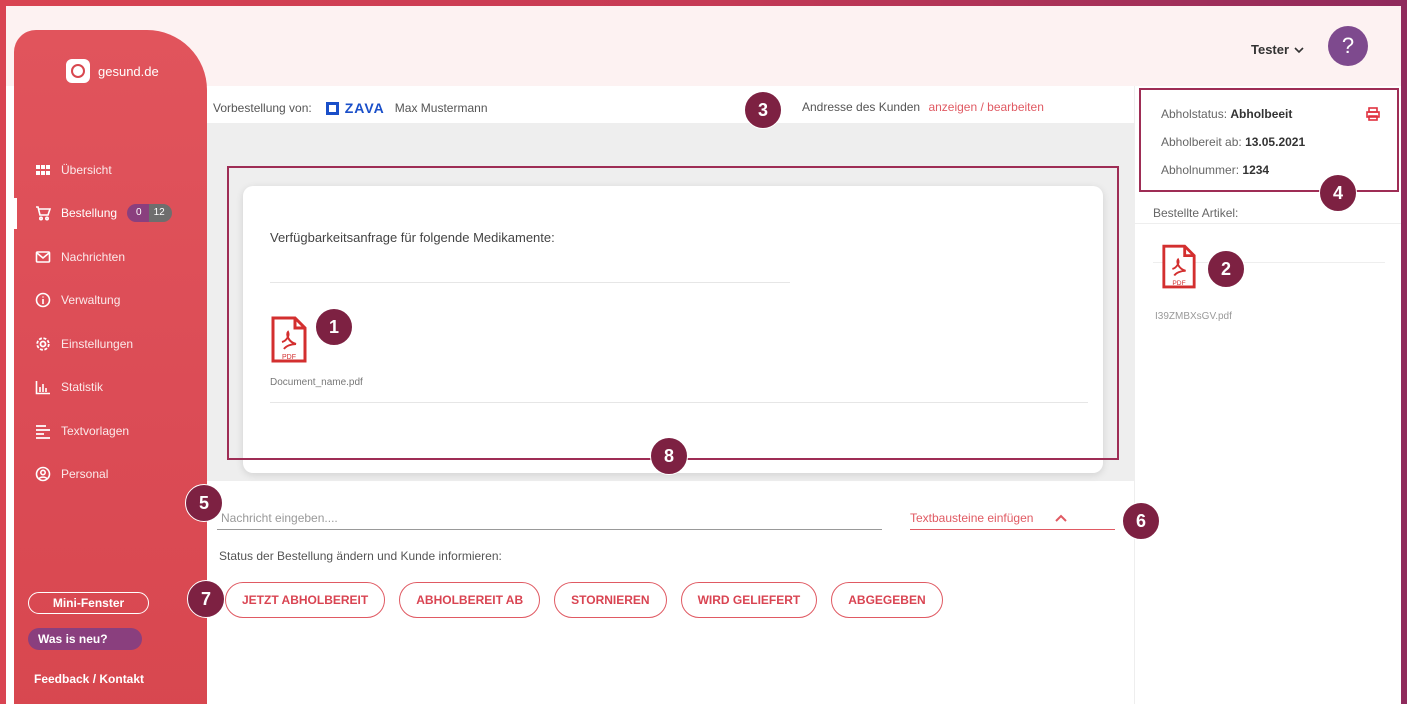 This screenshot has width=1407, height=704. Describe the element at coordinates (470, 600) in the screenshot. I see `ready-from-button: ABHOLBEREIT AB` at that location.